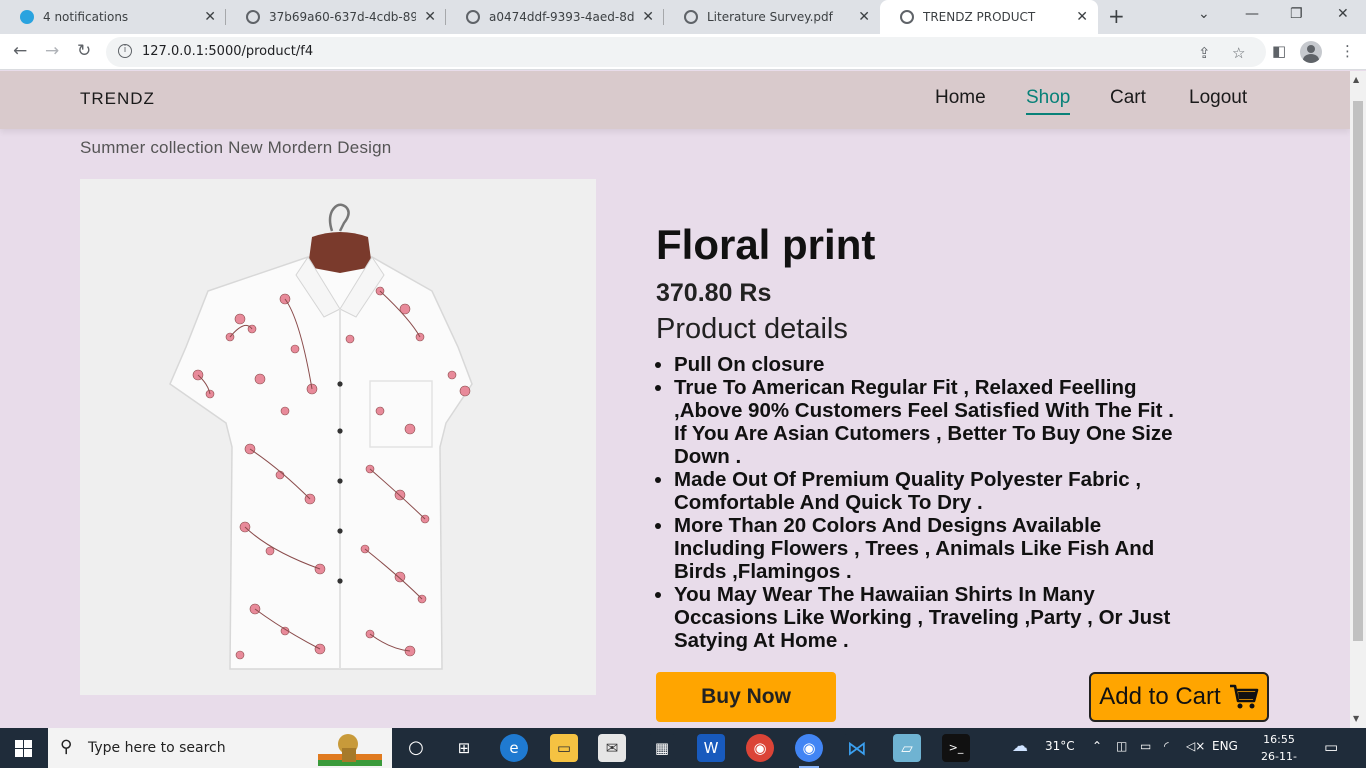 This screenshot has height=768, width=1366. Describe the element at coordinates (416, 748) in the screenshot. I see `task-view-icon: ○` at that location.